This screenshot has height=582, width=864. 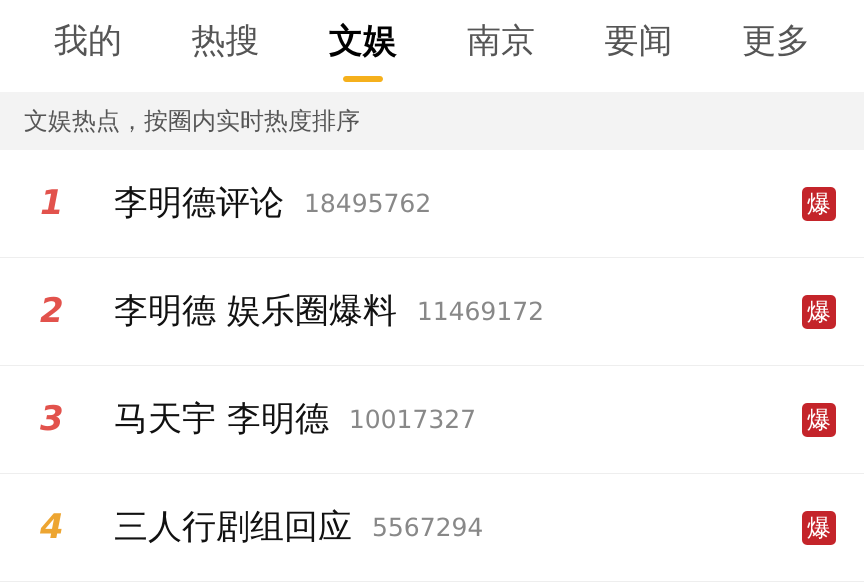 I want to click on tab: 南京, so click(x=500, y=46).